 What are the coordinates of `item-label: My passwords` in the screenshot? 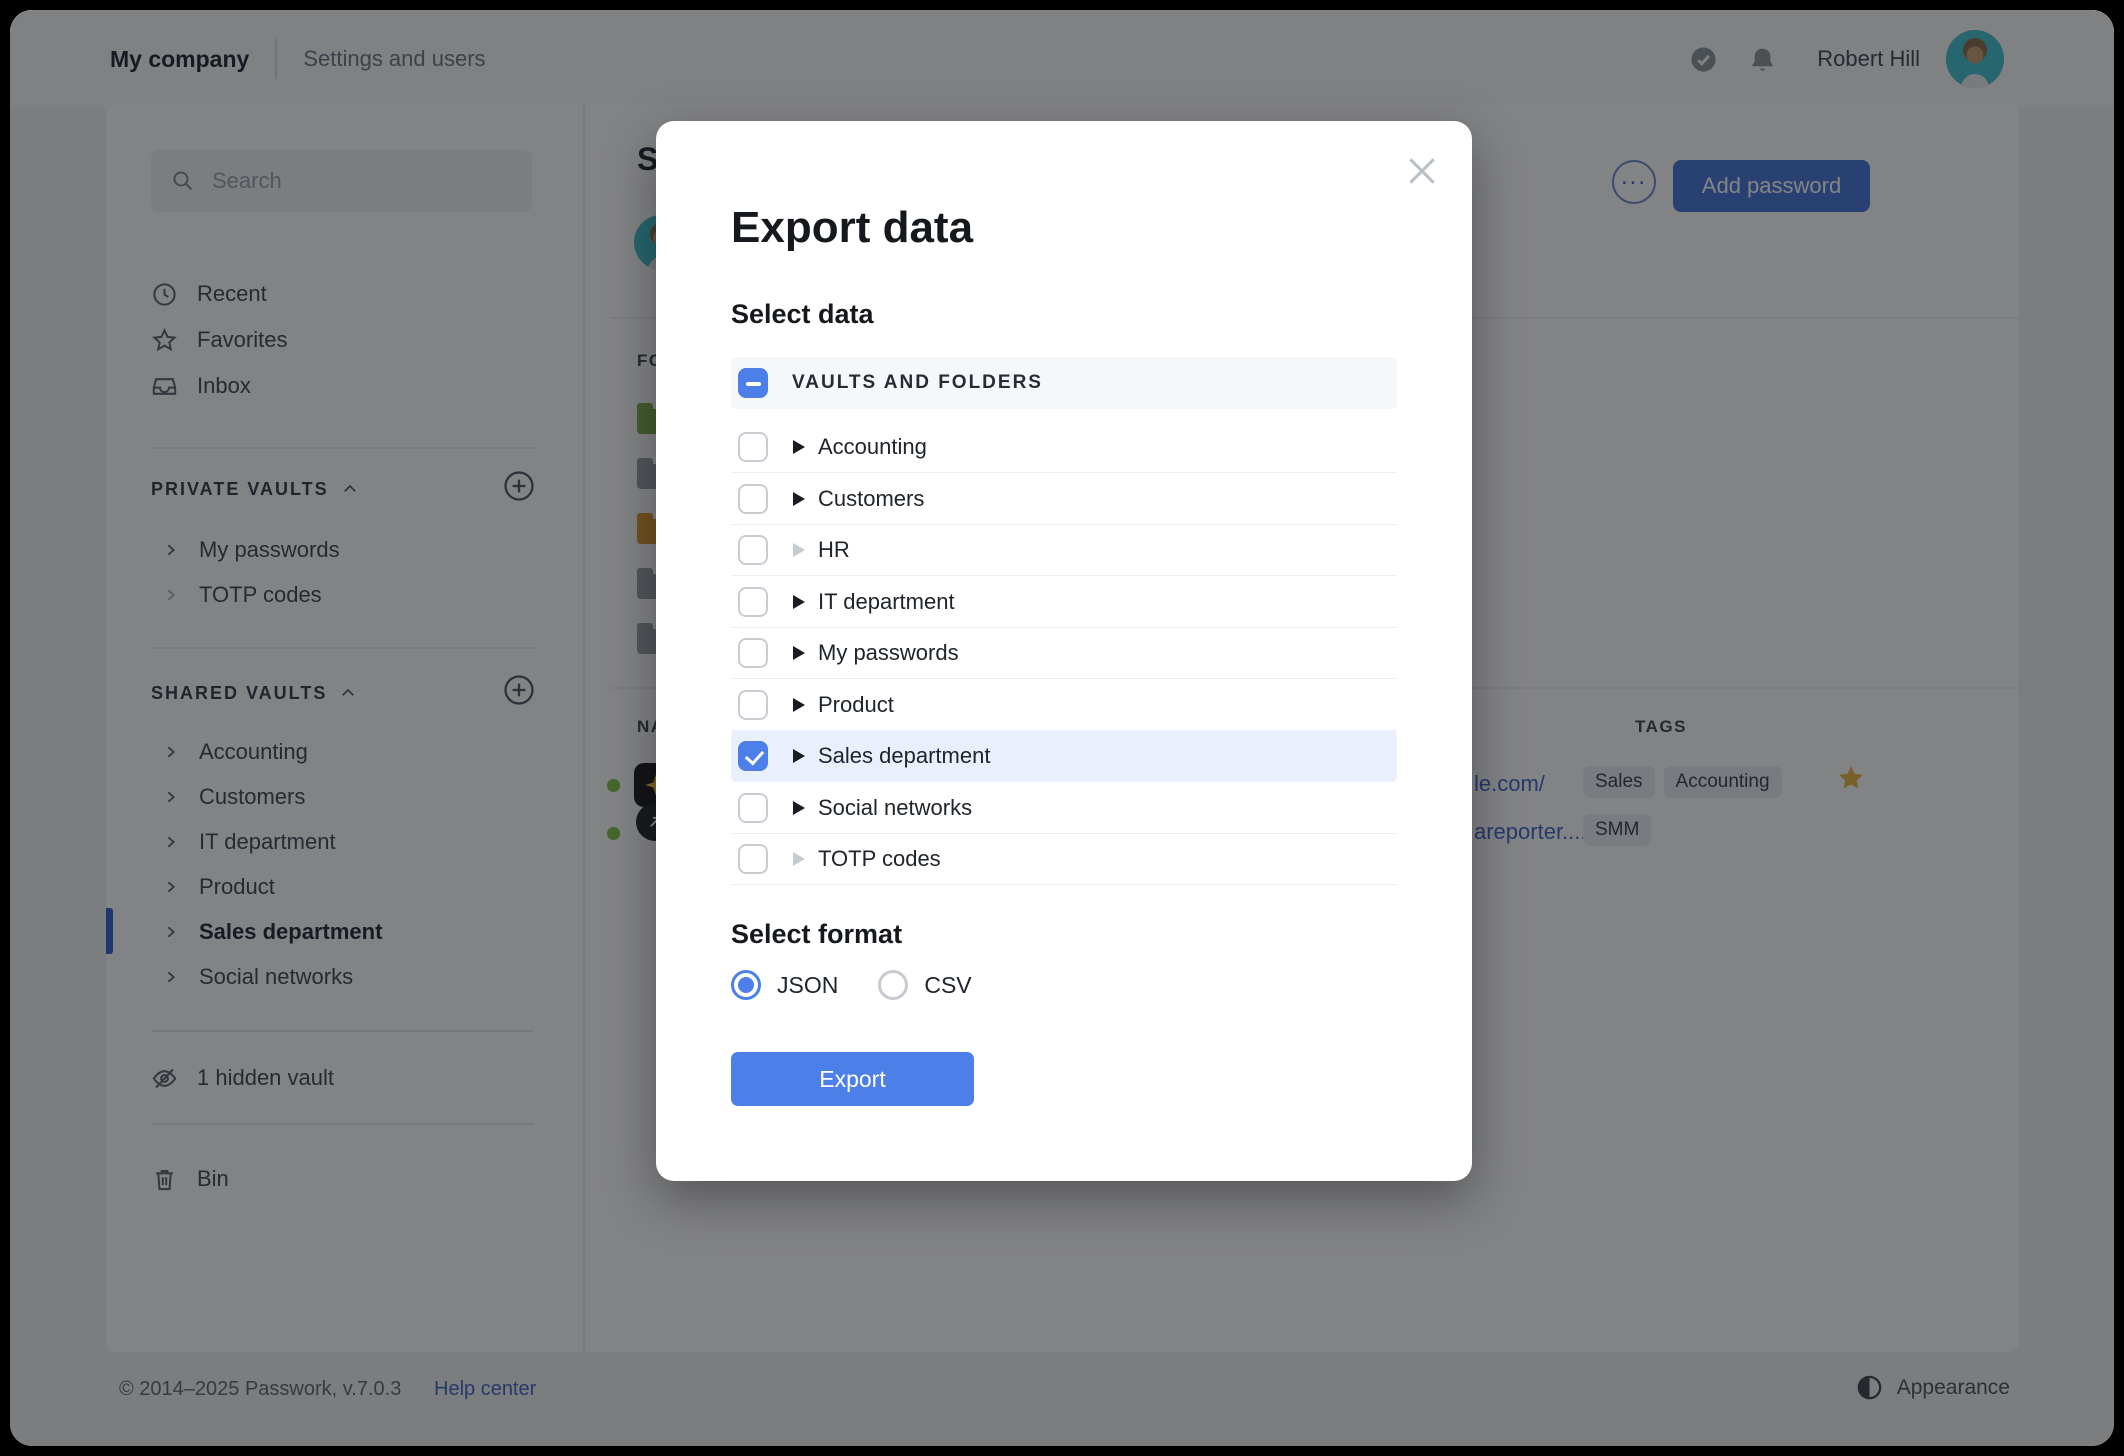 It's located at (888, 652).